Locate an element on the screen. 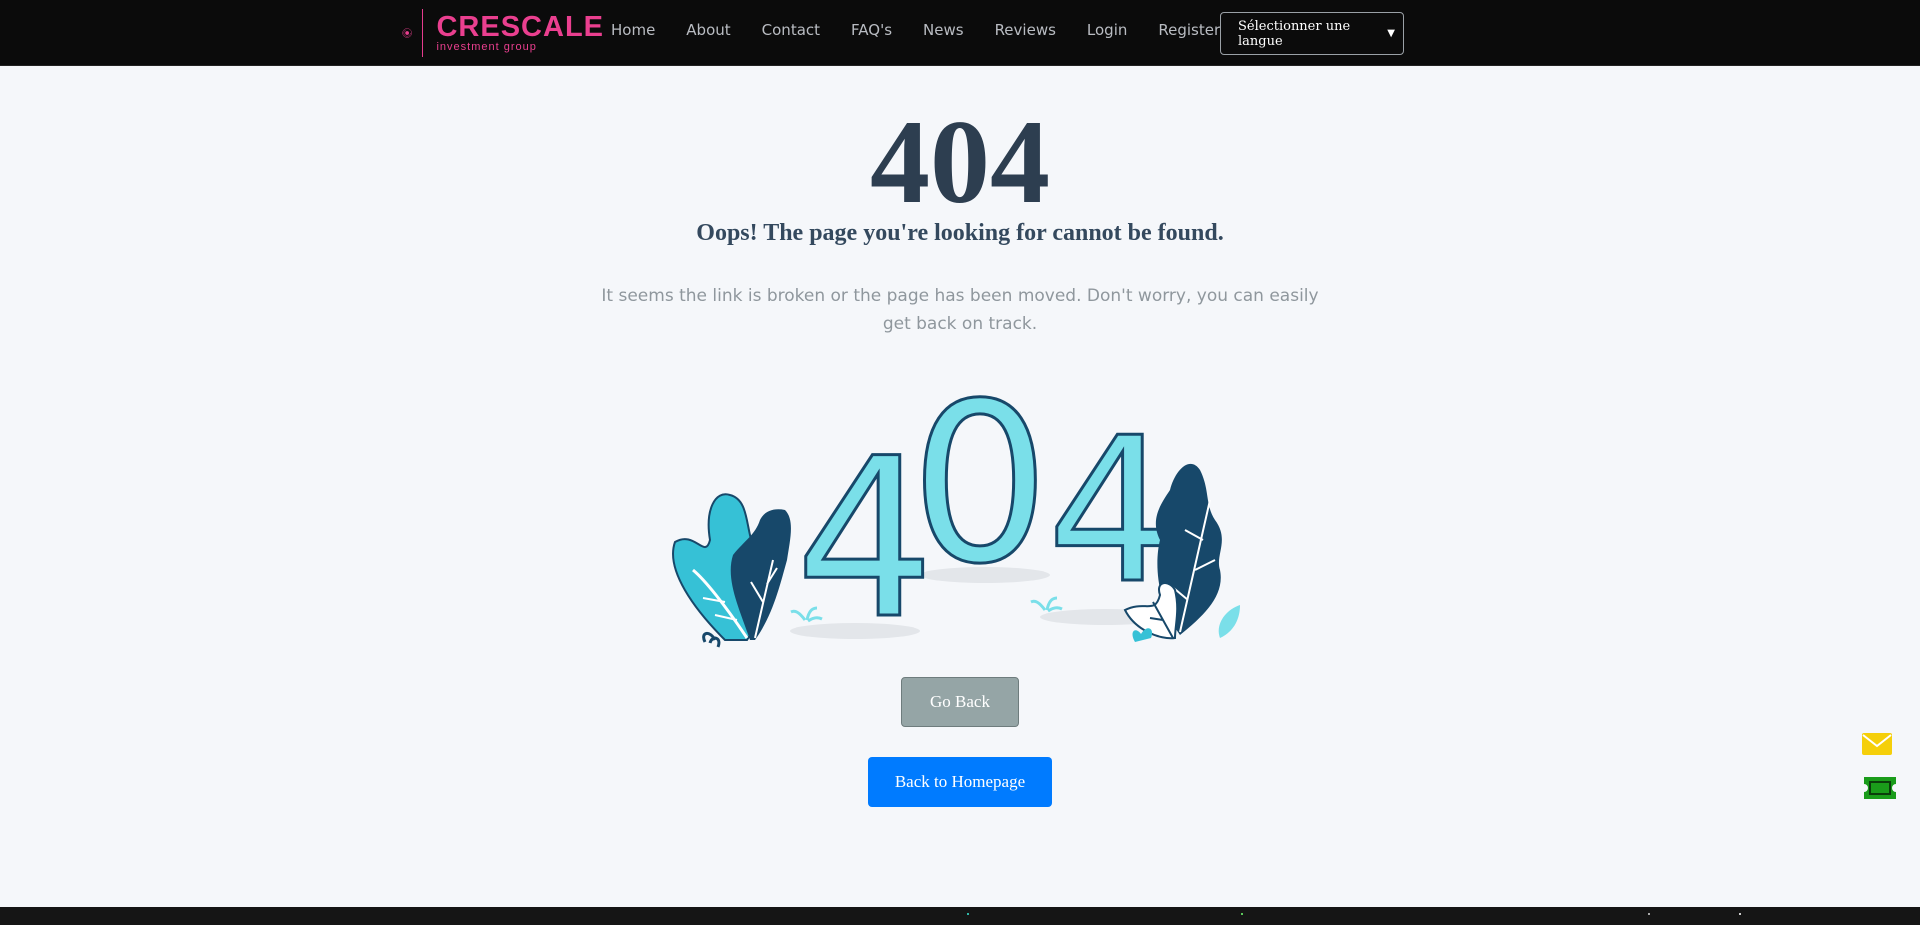 This screenshot has width=1920, height=925. 404-illustration: 4 0 4 is located at coordinates (956, 510).